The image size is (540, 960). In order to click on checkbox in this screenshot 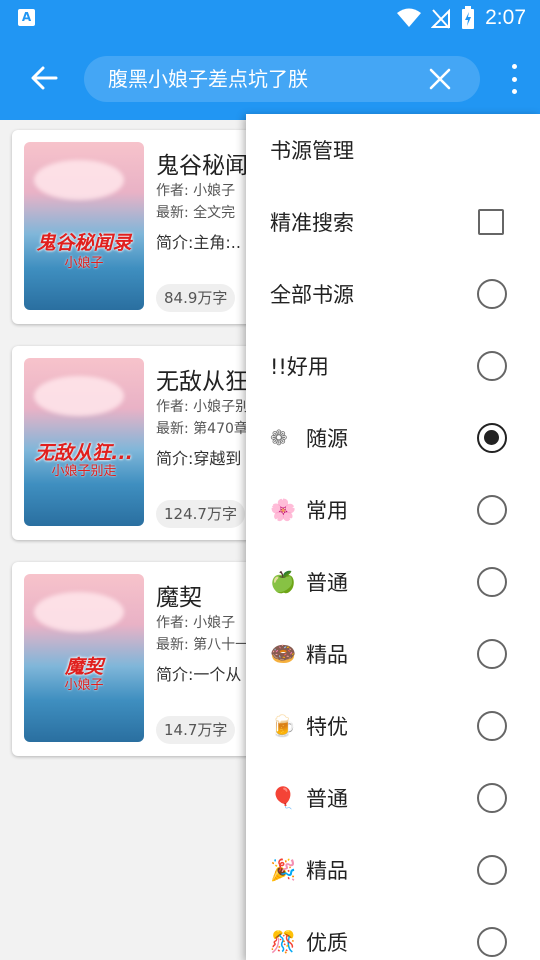, I will do `click(491, 222)`.